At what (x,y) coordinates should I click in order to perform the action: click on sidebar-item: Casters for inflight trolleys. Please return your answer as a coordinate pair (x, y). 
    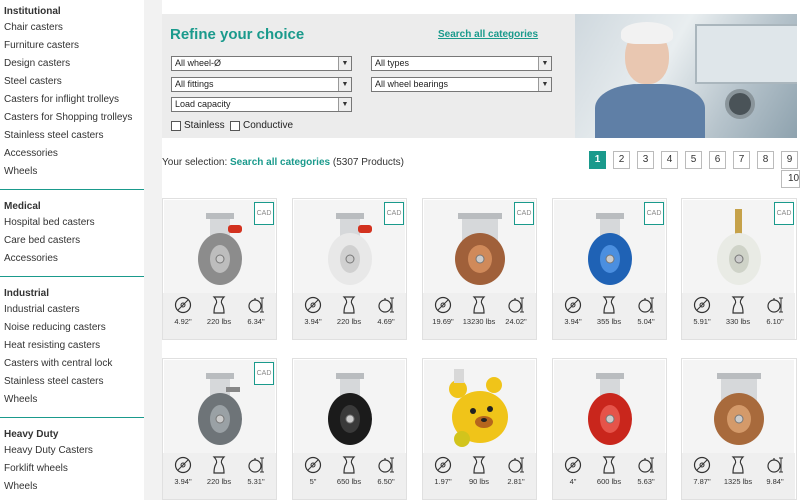
    Looking at the image, I should click on (74, 100).